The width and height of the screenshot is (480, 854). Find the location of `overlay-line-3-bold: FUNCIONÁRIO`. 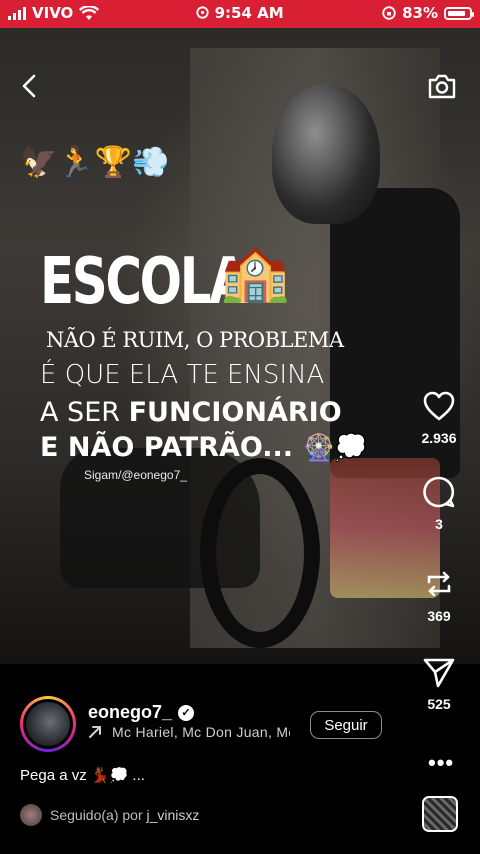

overlay-line-3-bold: FUNCIONÁRIO is located at coordinates (235, 412).